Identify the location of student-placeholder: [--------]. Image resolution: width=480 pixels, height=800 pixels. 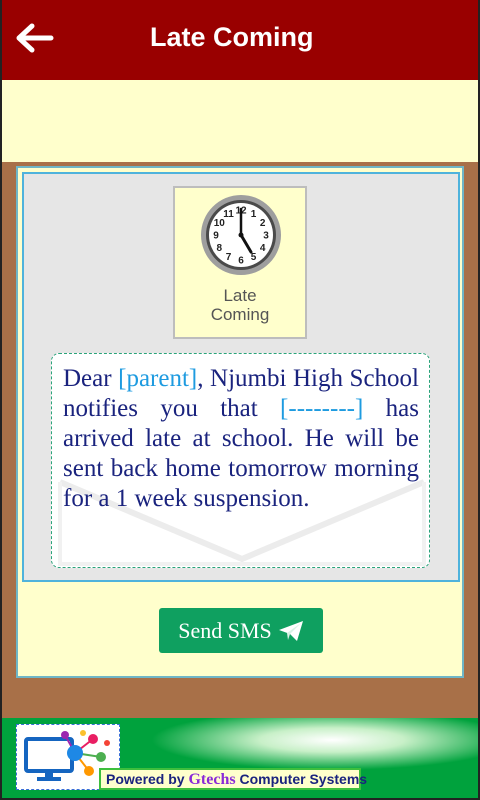
(322, 408).